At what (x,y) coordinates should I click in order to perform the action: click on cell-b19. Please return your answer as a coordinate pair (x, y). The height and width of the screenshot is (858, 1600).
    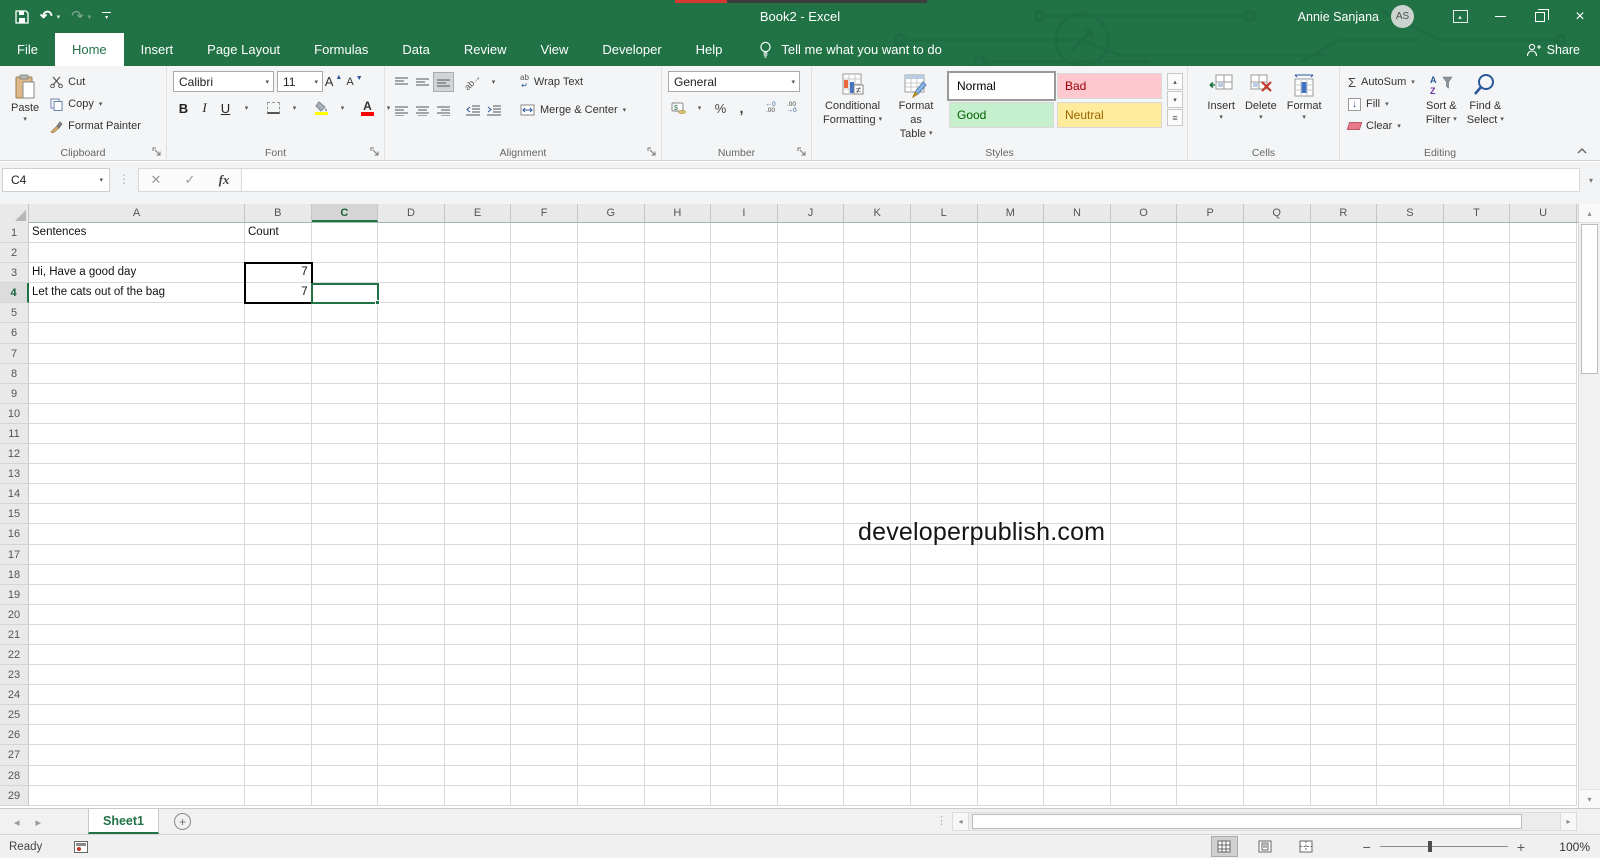
    Looking at the image, I should click on (278, 594).